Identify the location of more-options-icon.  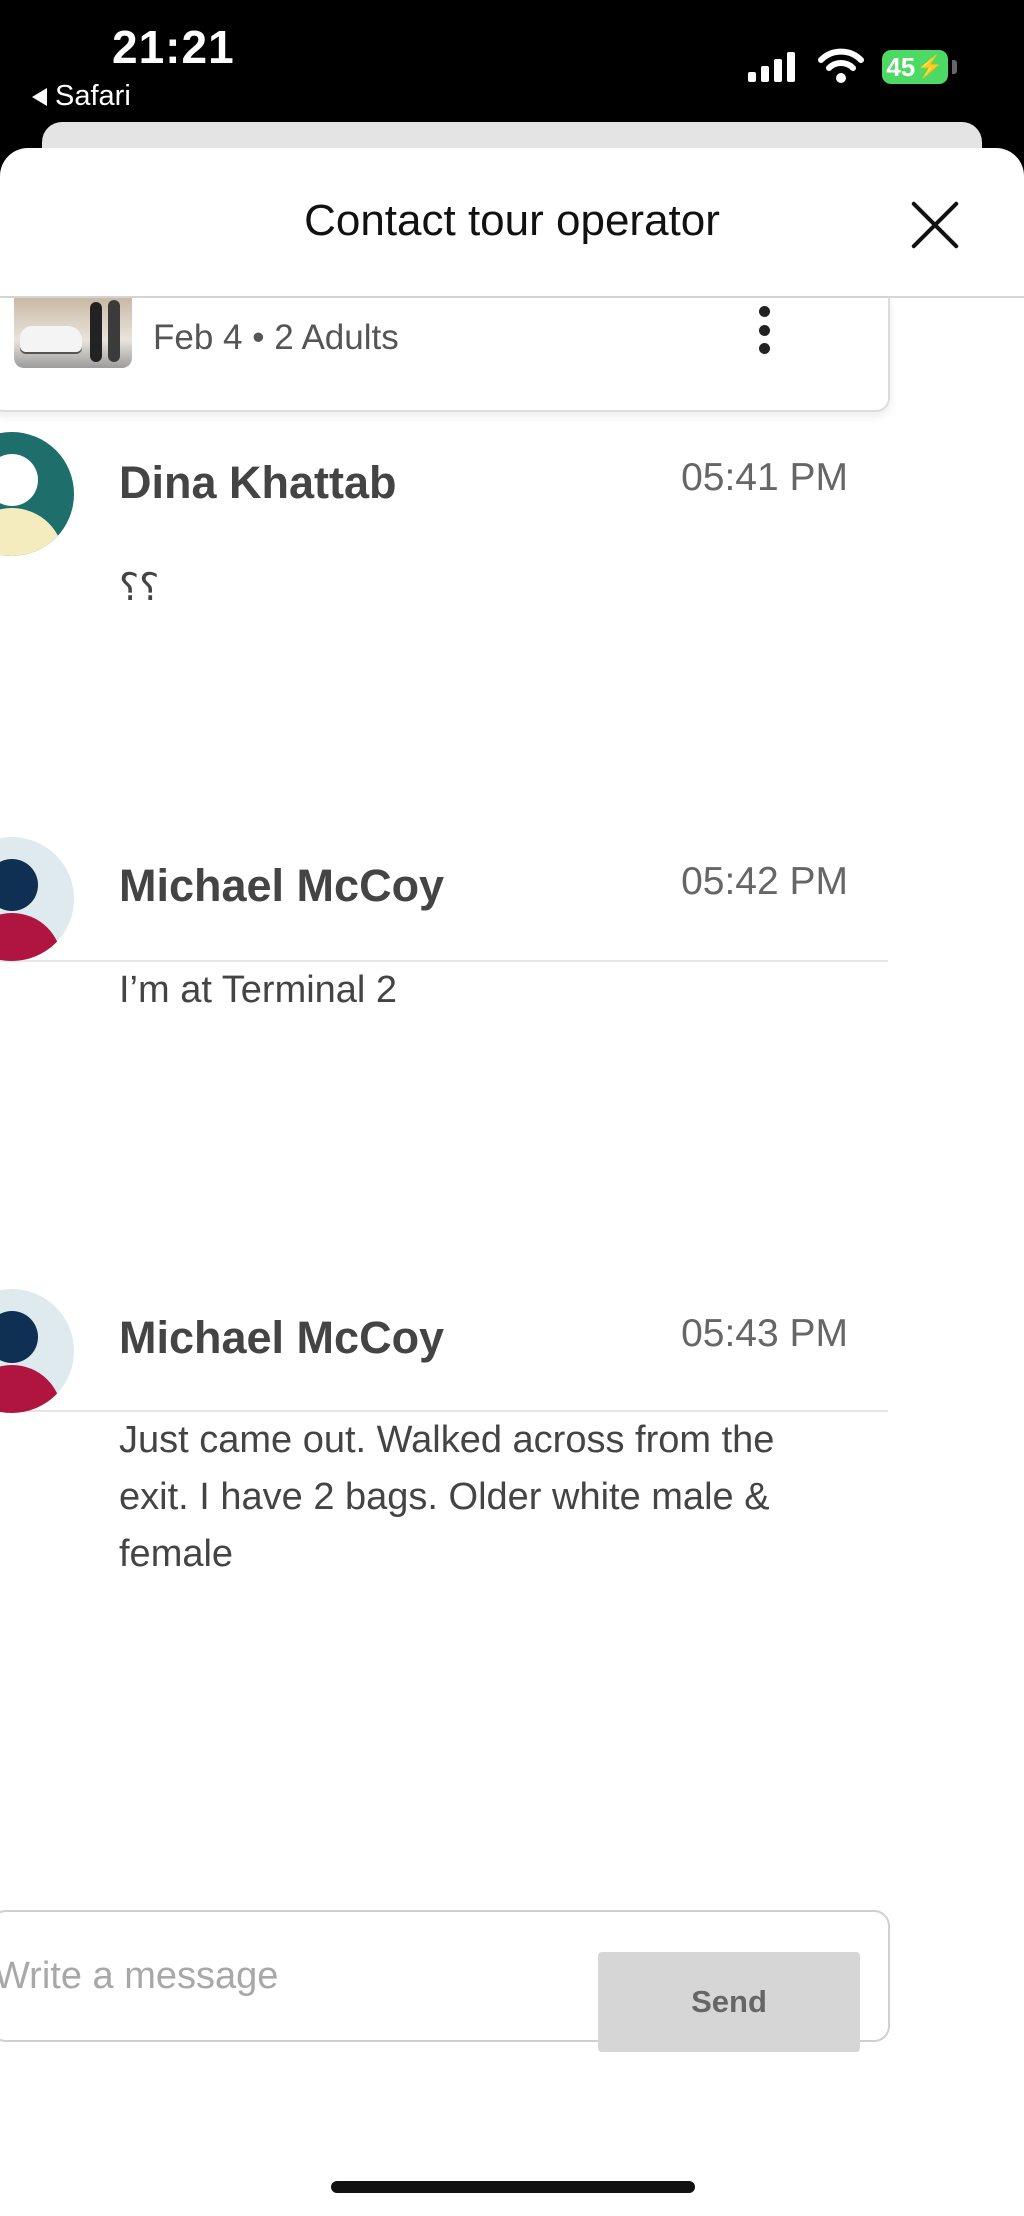
(764, 330).